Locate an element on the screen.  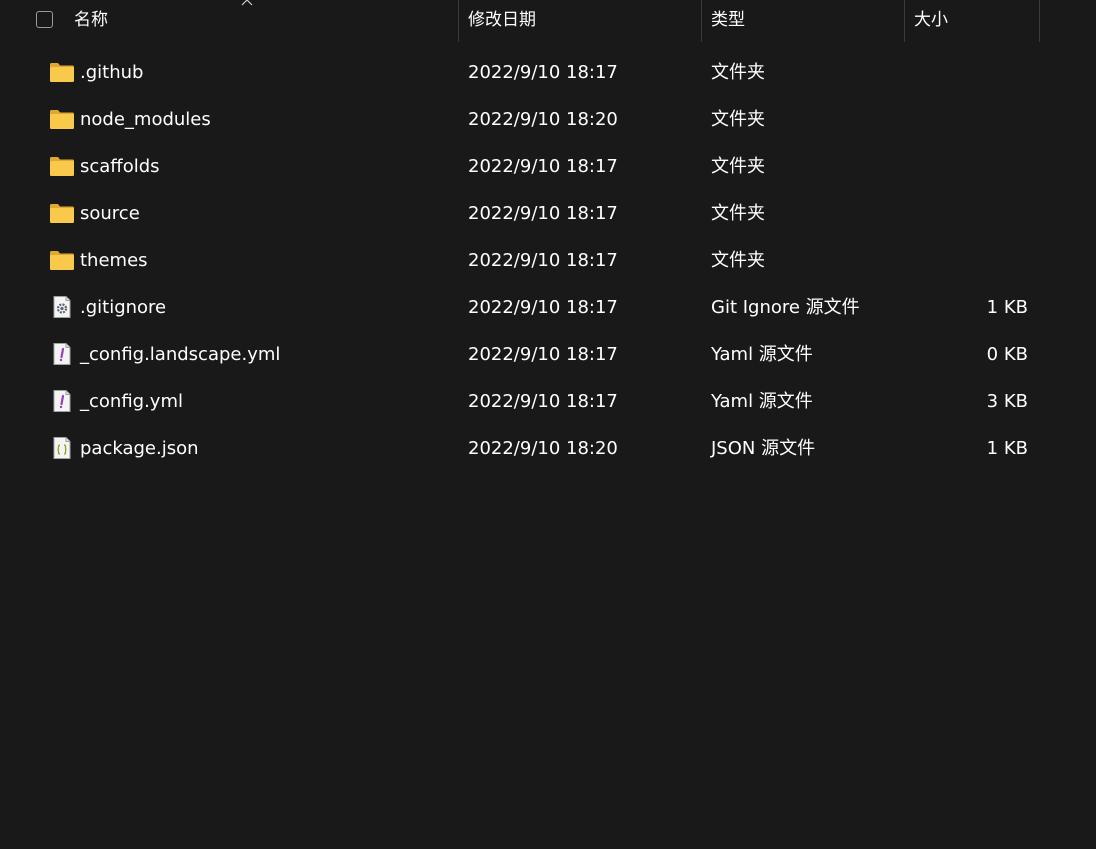
column-header-name: 名称 is located at coordinates (91, 21).